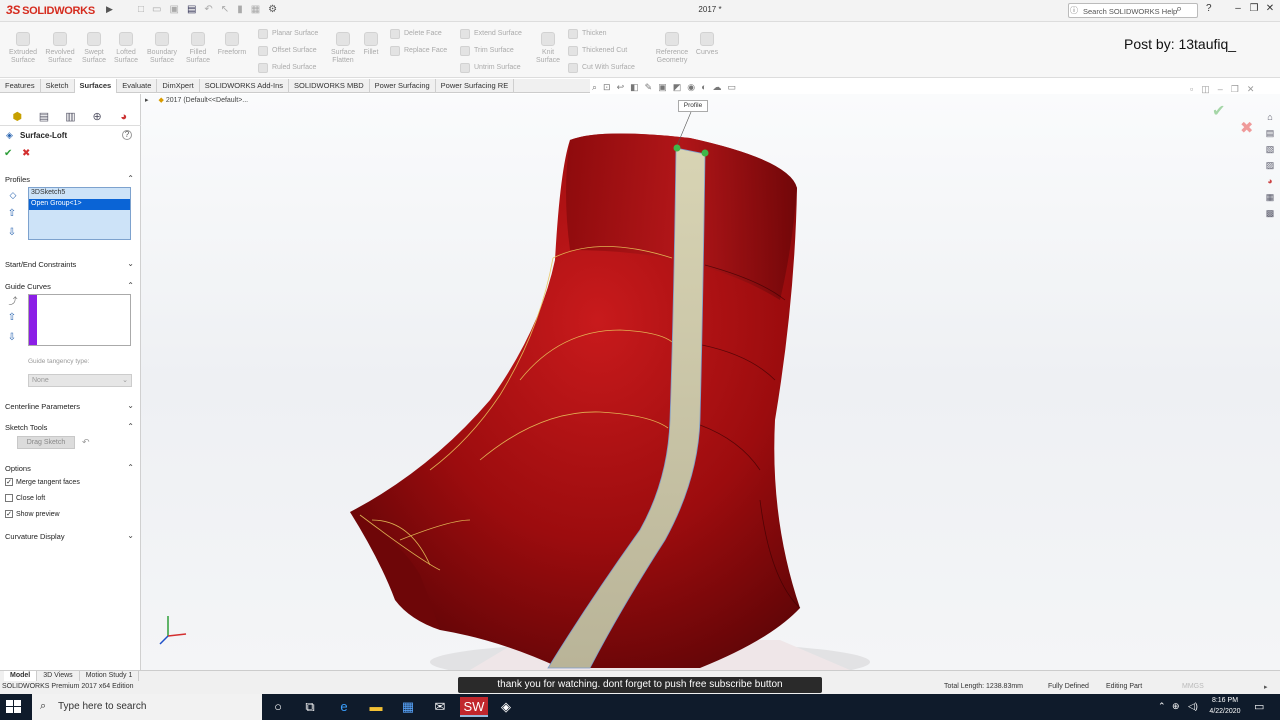  I want to click on edit-appearance-icon: ◐, so click(703, 89).